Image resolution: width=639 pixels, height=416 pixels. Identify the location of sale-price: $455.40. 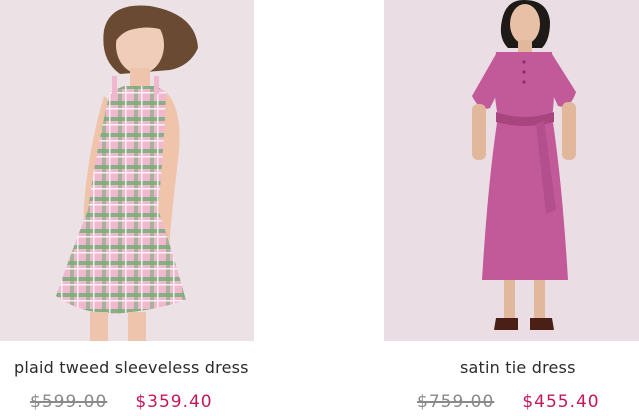
(561, 402).